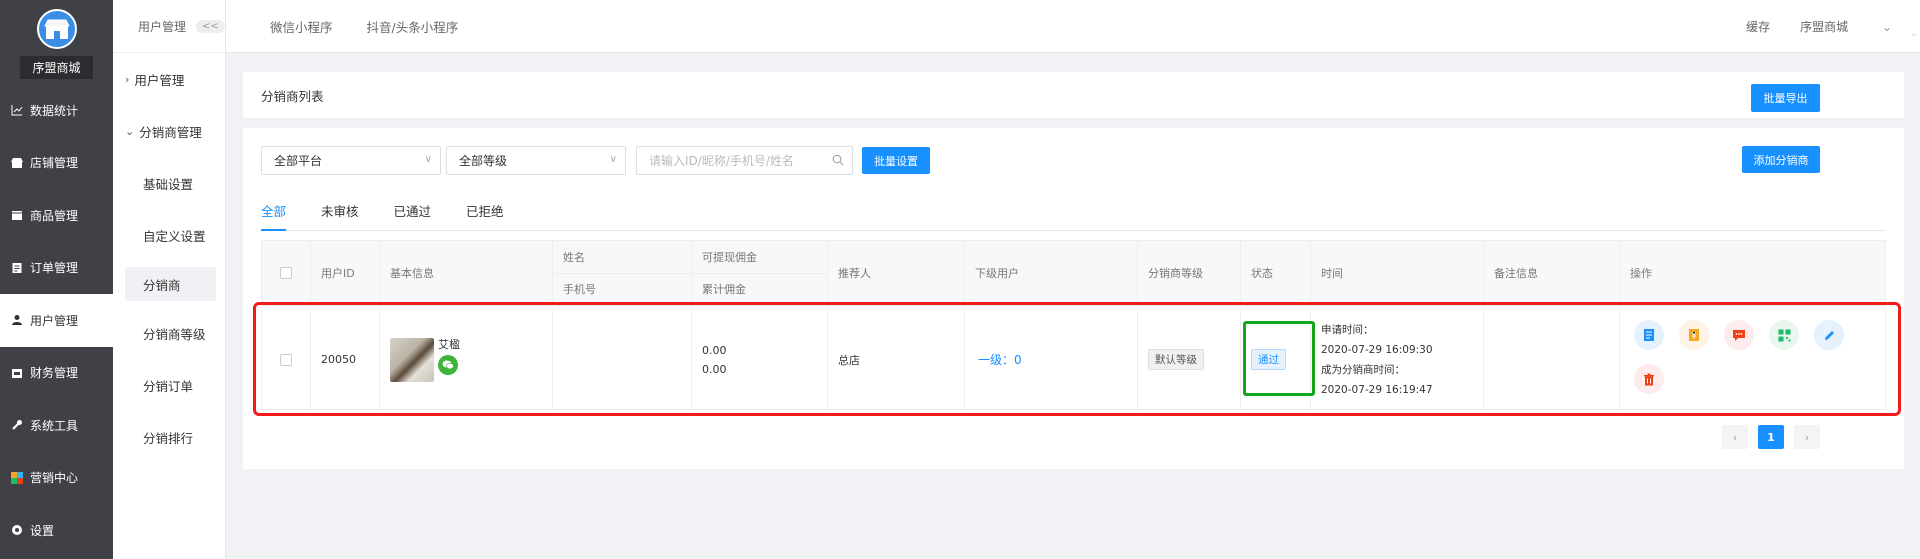 The height and width of the screenshot is (559, 1920). Describe the element at coordinates (17, 425) in the screenshot. I see `wrench-icon` at that location.